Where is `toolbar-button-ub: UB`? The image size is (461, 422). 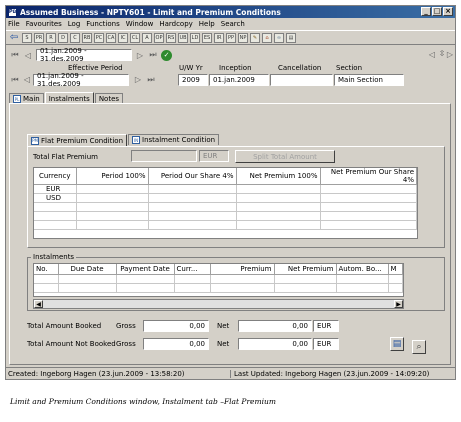
toolbar-button-ub: UB is located at coordinates (183, 37).